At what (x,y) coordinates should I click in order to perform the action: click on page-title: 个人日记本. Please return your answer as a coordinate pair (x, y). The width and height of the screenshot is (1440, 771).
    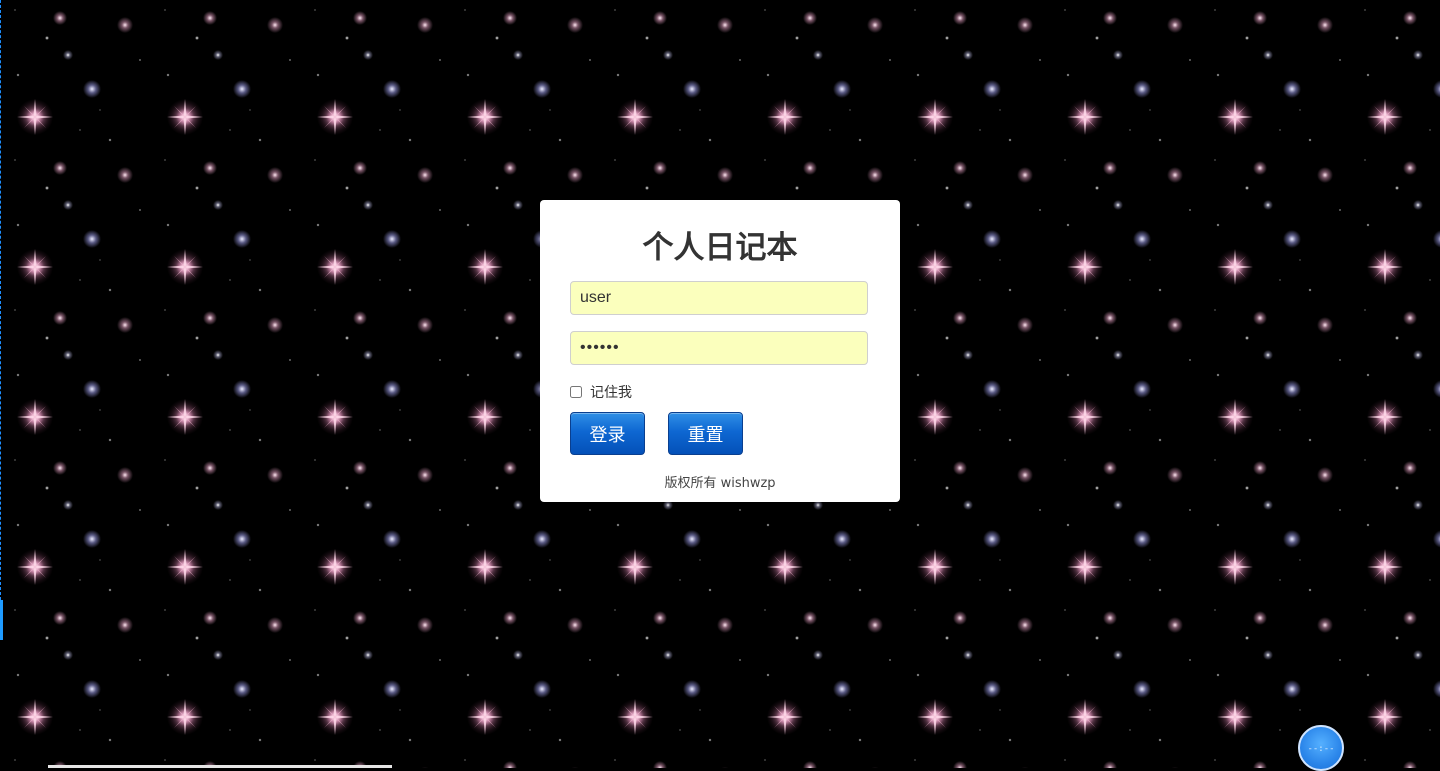
    Looking at the image, I should click on (720, 248).